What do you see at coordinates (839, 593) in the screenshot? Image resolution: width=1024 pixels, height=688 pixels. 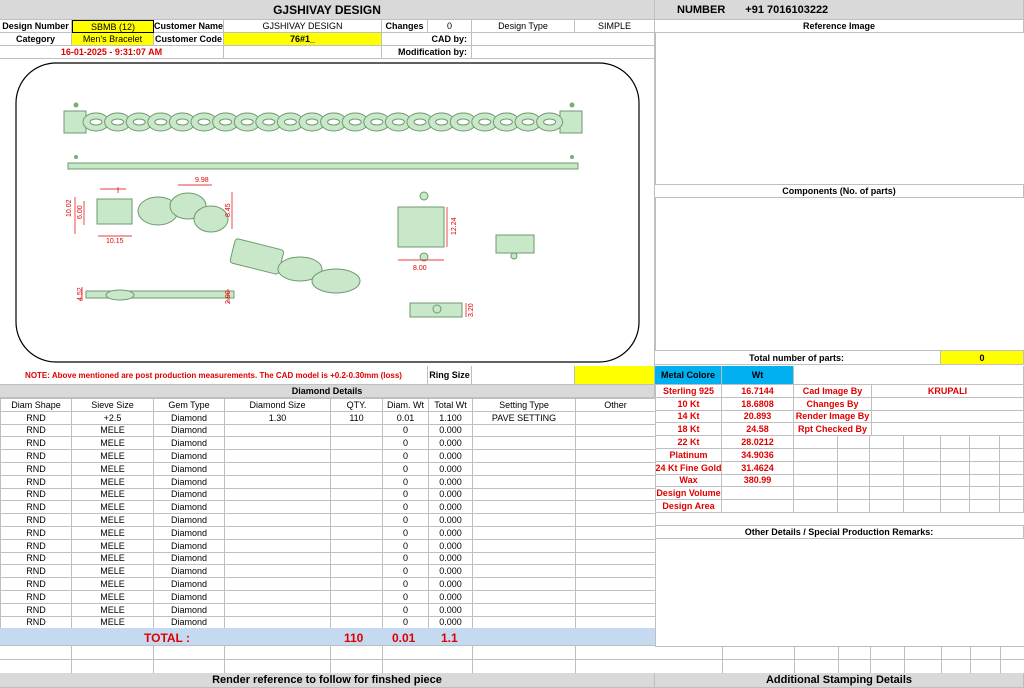 I see `other-details-area` at bounding box center [839, 593].